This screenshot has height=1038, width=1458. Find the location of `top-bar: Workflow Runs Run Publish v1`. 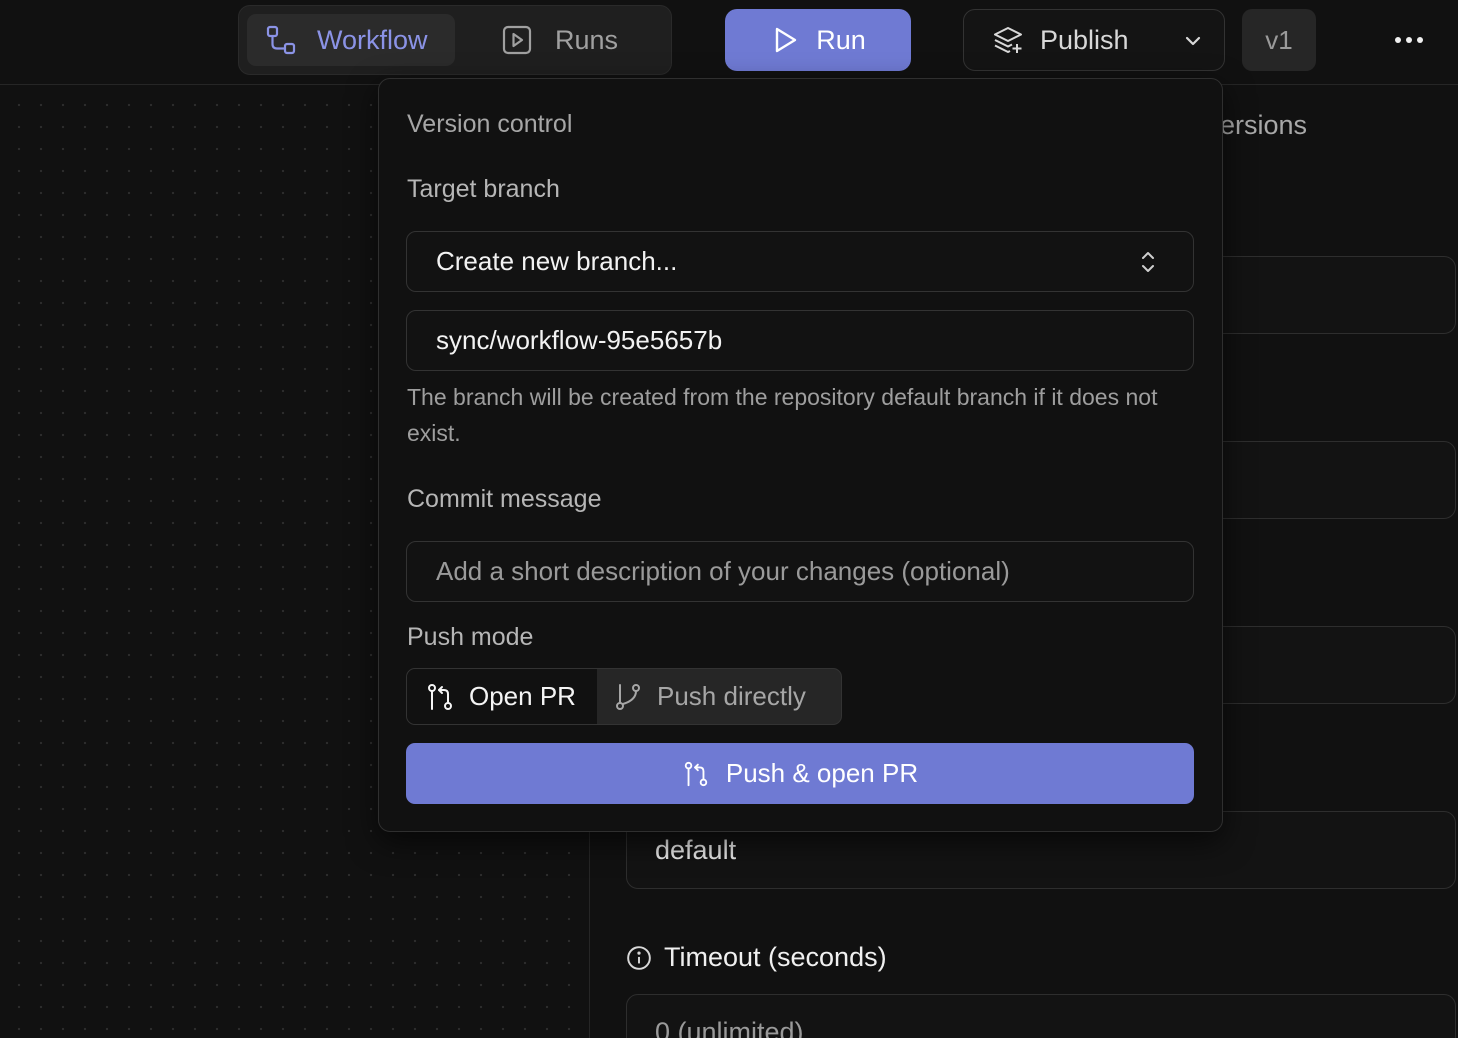

top-bar: Workflow Runs Run Publish v1 is located at coordinates (729, 42).